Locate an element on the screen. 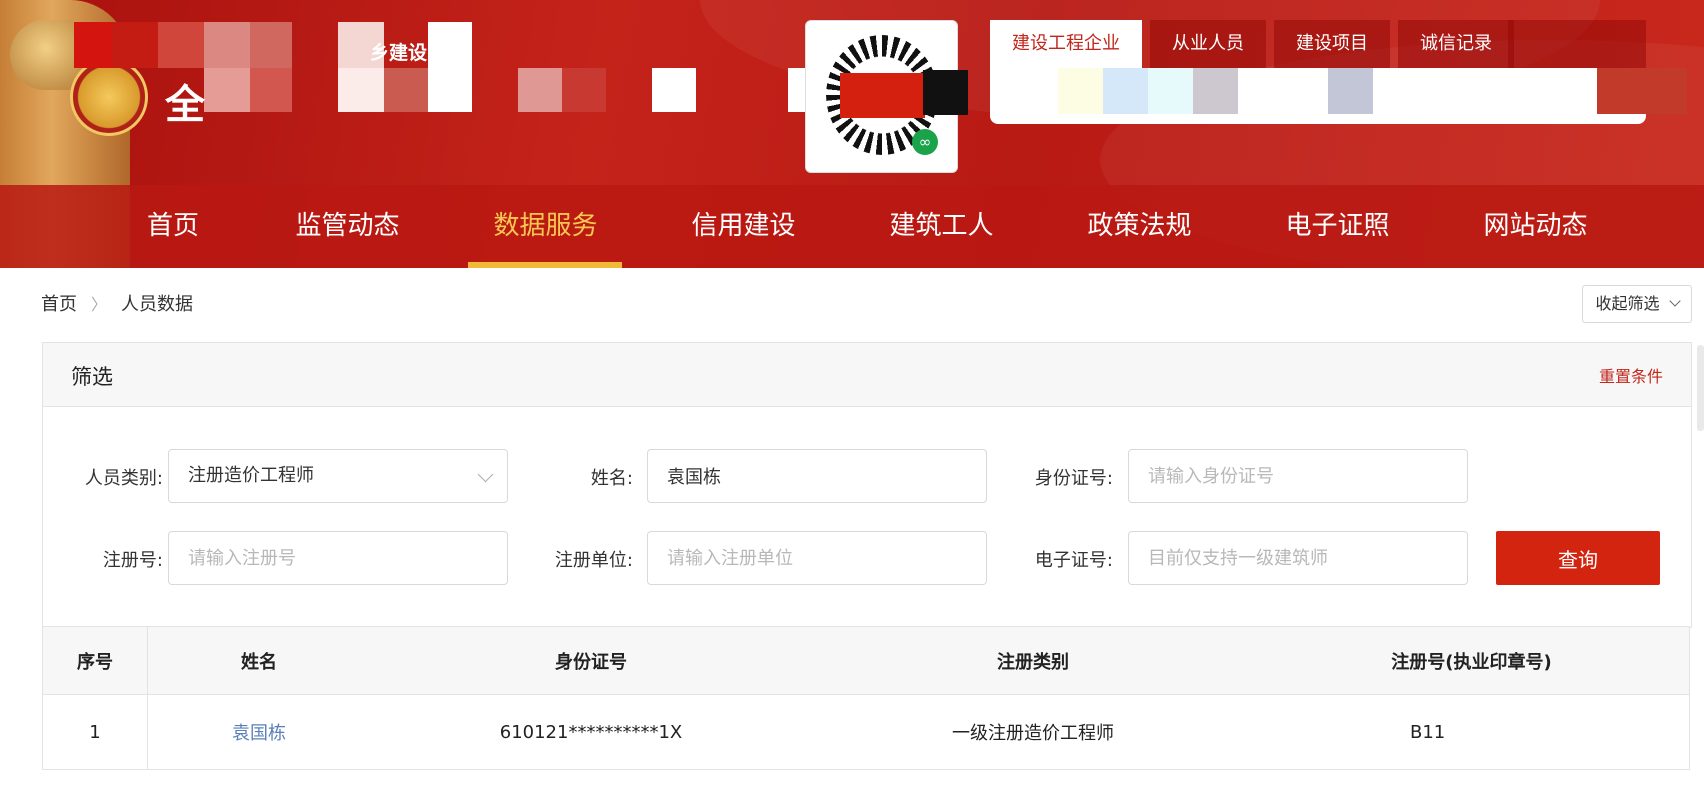 The image size is (1704, 786). row-reg-no: B11 is located at coordinates (1472, 732).